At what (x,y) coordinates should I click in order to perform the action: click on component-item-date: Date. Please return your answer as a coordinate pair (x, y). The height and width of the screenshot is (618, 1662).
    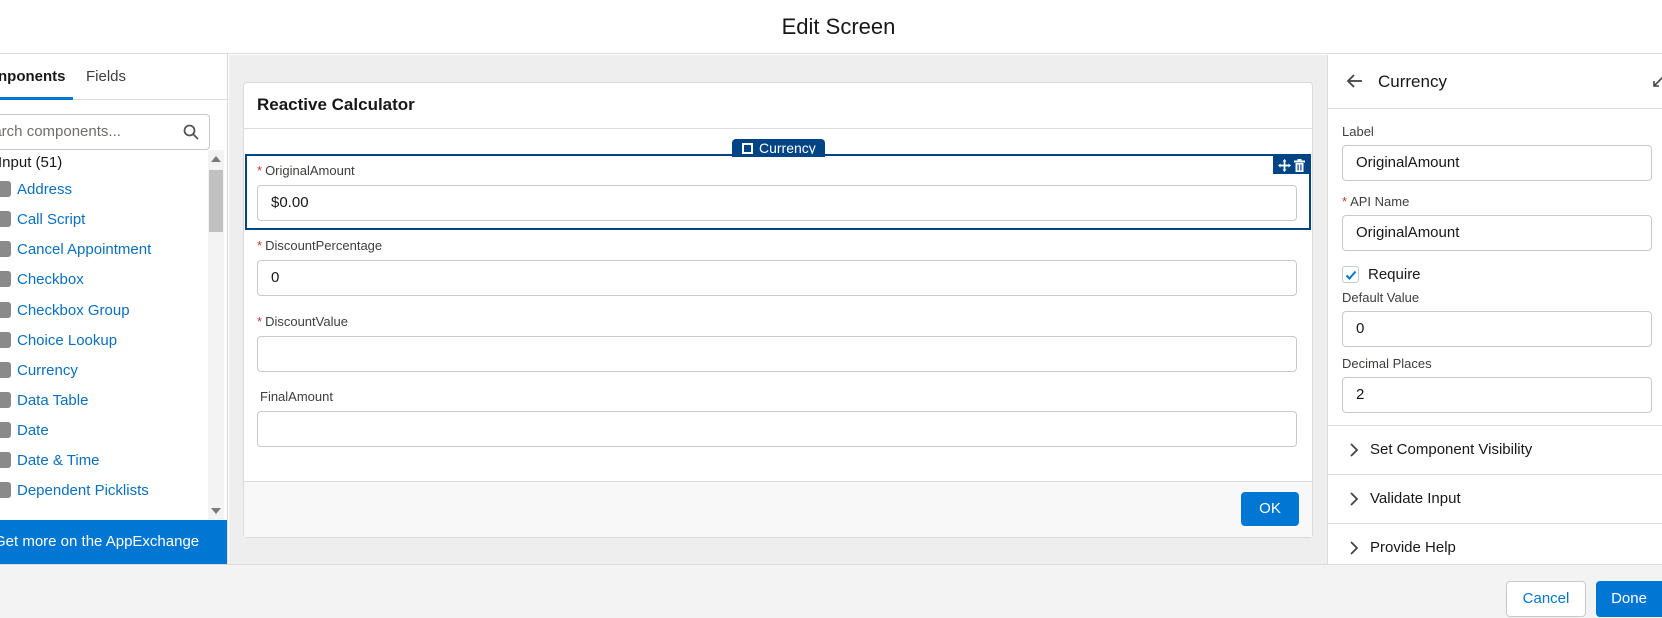
    Looking at the image, I should click on (24, 430).